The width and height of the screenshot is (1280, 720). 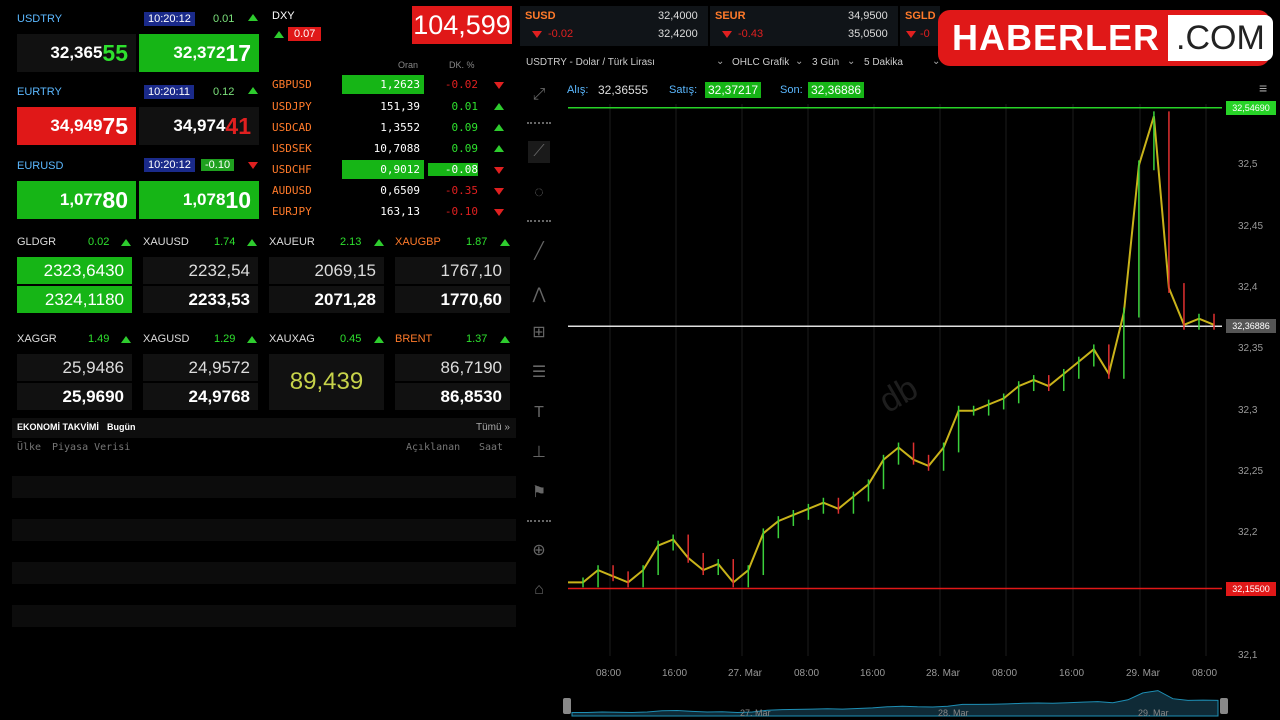 What do you see at coordinates (1251, 326) in the screenshot?
I see `price-tag: 32,36886` at bounding box center [1251, 326].